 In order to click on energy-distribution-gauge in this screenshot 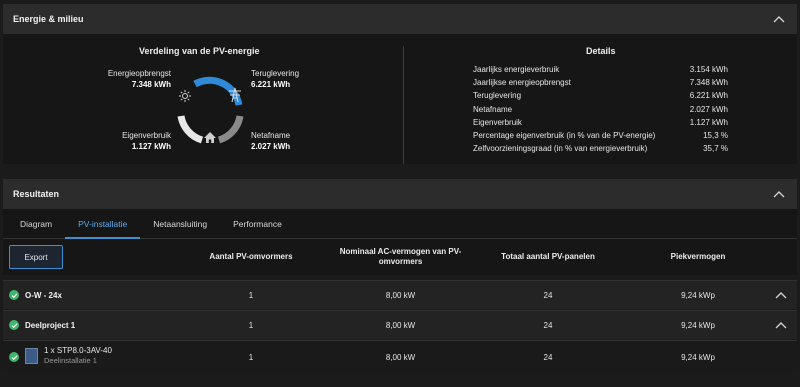, I will do `click(210, 110)`.